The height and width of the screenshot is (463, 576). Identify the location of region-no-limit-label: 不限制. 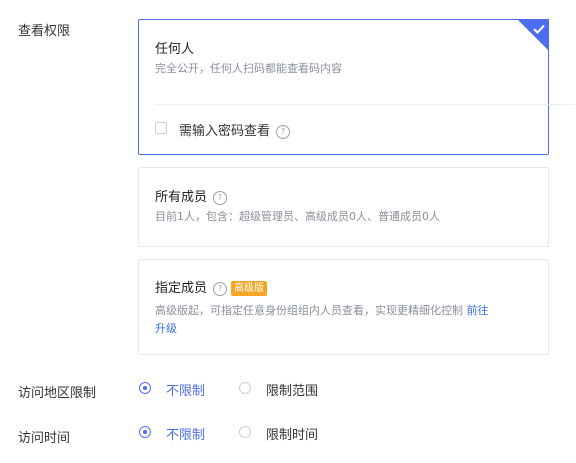
(185, 389).